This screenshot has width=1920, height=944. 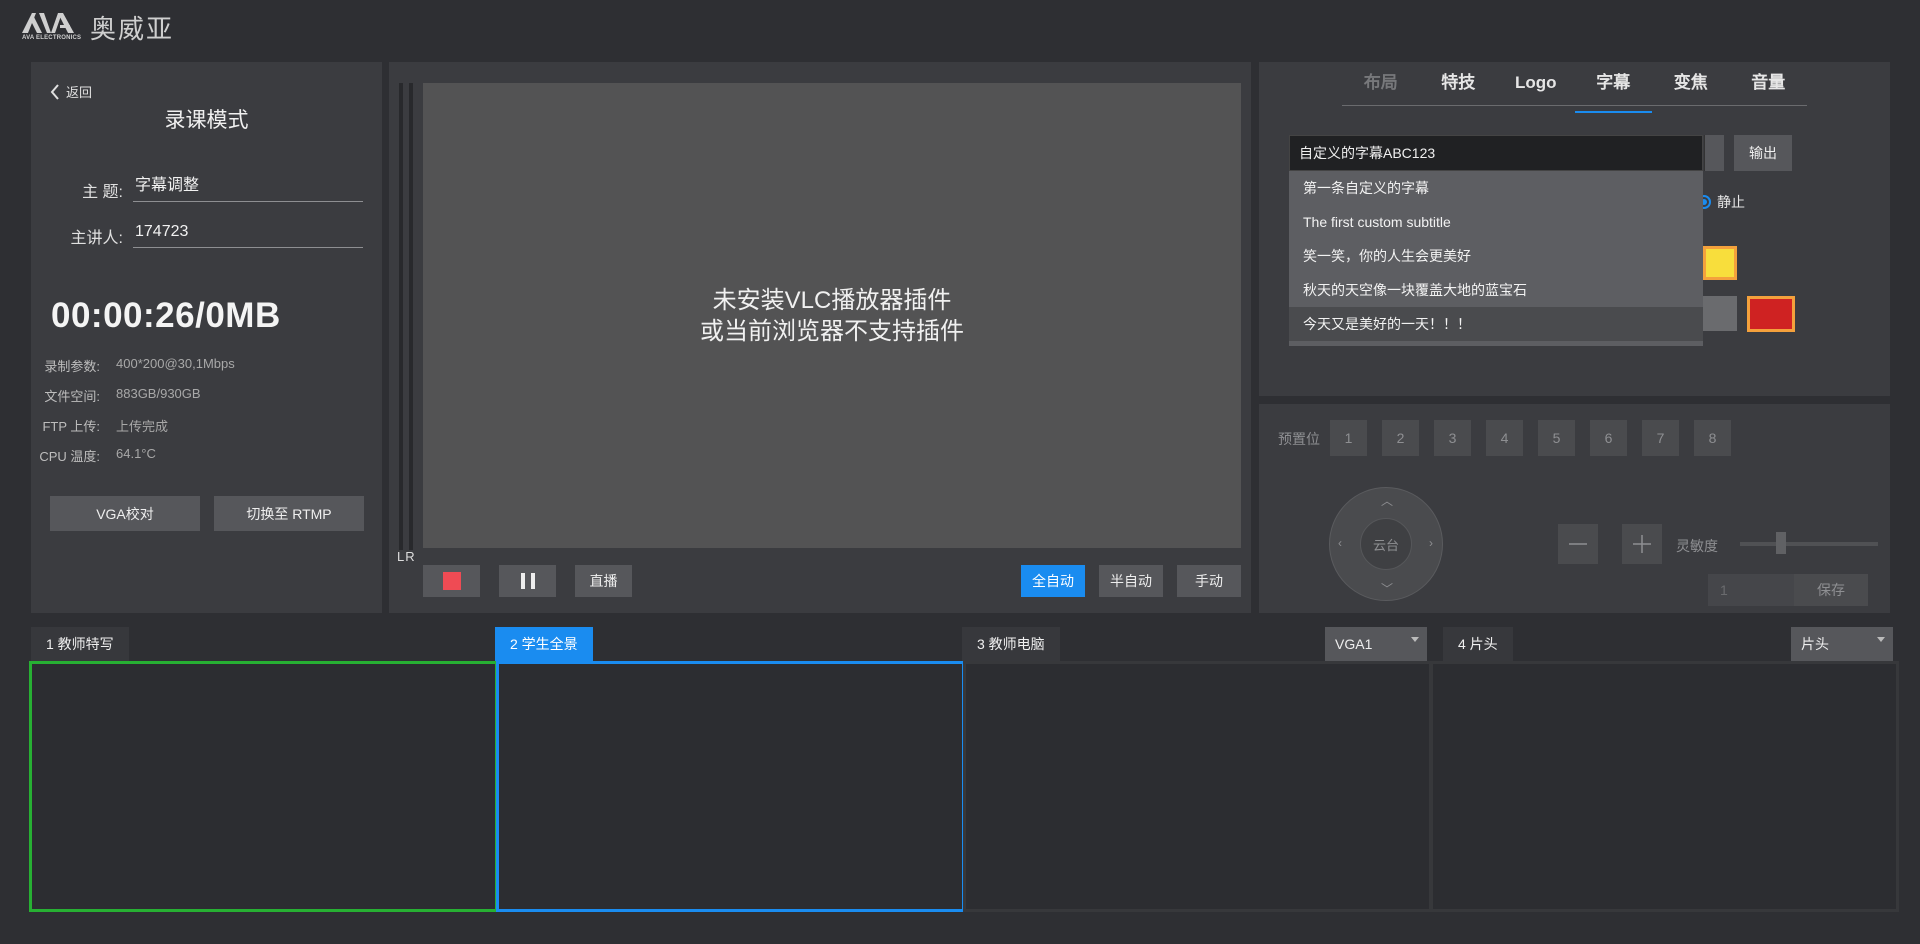 I want to click on record-icon, so click(x=451, y=581).